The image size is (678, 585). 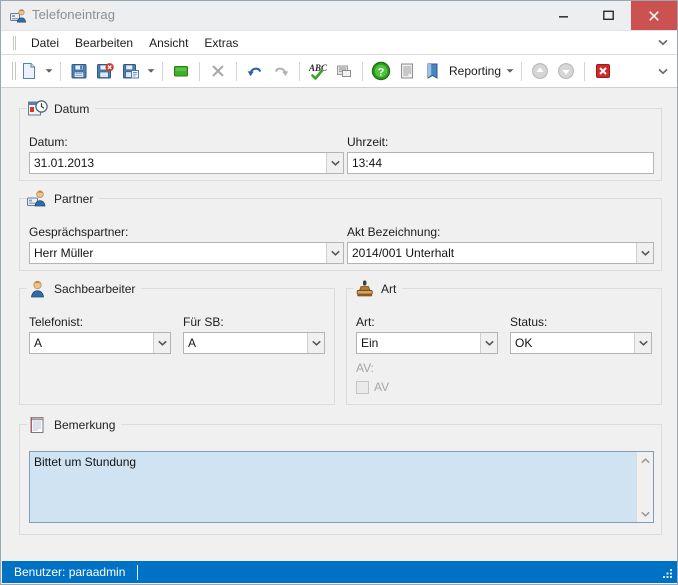 What do you see at coordinates (663, 42) in the screenshot?
I see `menu-overflow-chevron-down-icon` at bounding box center [663, 42].